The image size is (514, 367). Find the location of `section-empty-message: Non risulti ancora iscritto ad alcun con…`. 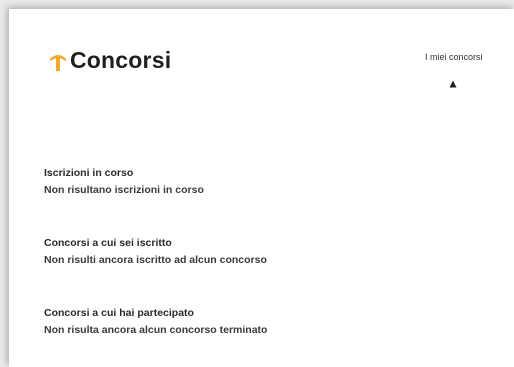

section-empty-message: Non risulti ancora iscritto ad alcun con… is located at coordinates (155, 260).